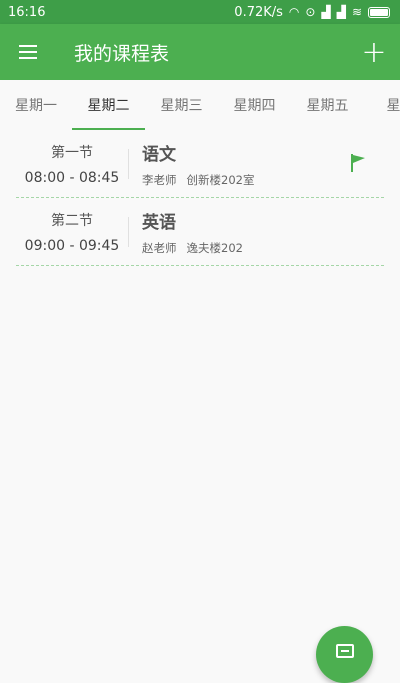 Image resolution: width=400 pixels, height=683 pixels. I want to click on course-meta: 李老师 创新楼202室, so click(263, 180).